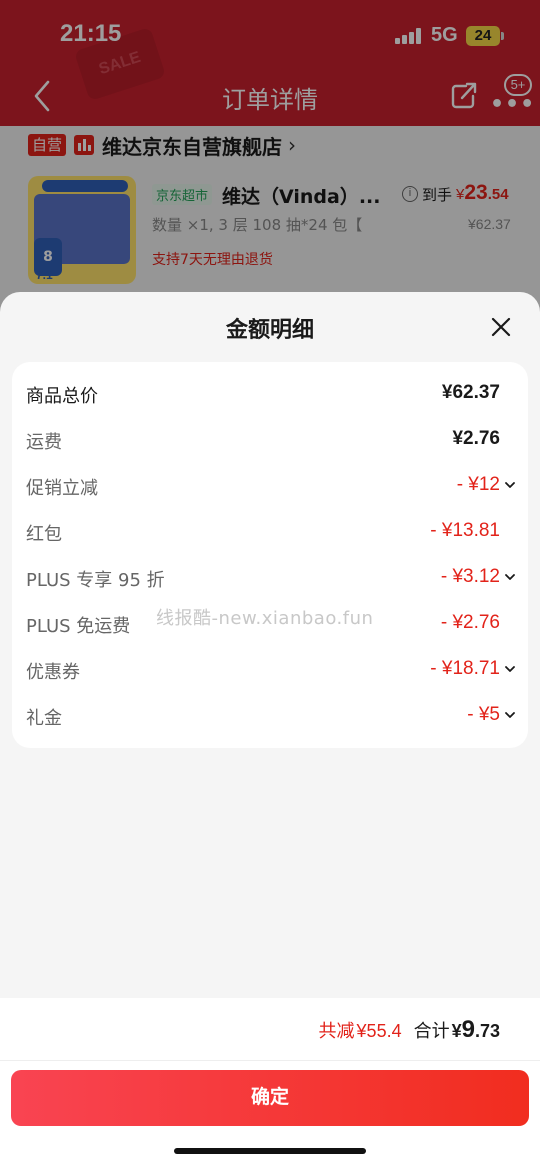 The image size is (540, 1168). Describe the element at coordinates (270, 1151) in the screenshot. I see `home-indicator` at that location.